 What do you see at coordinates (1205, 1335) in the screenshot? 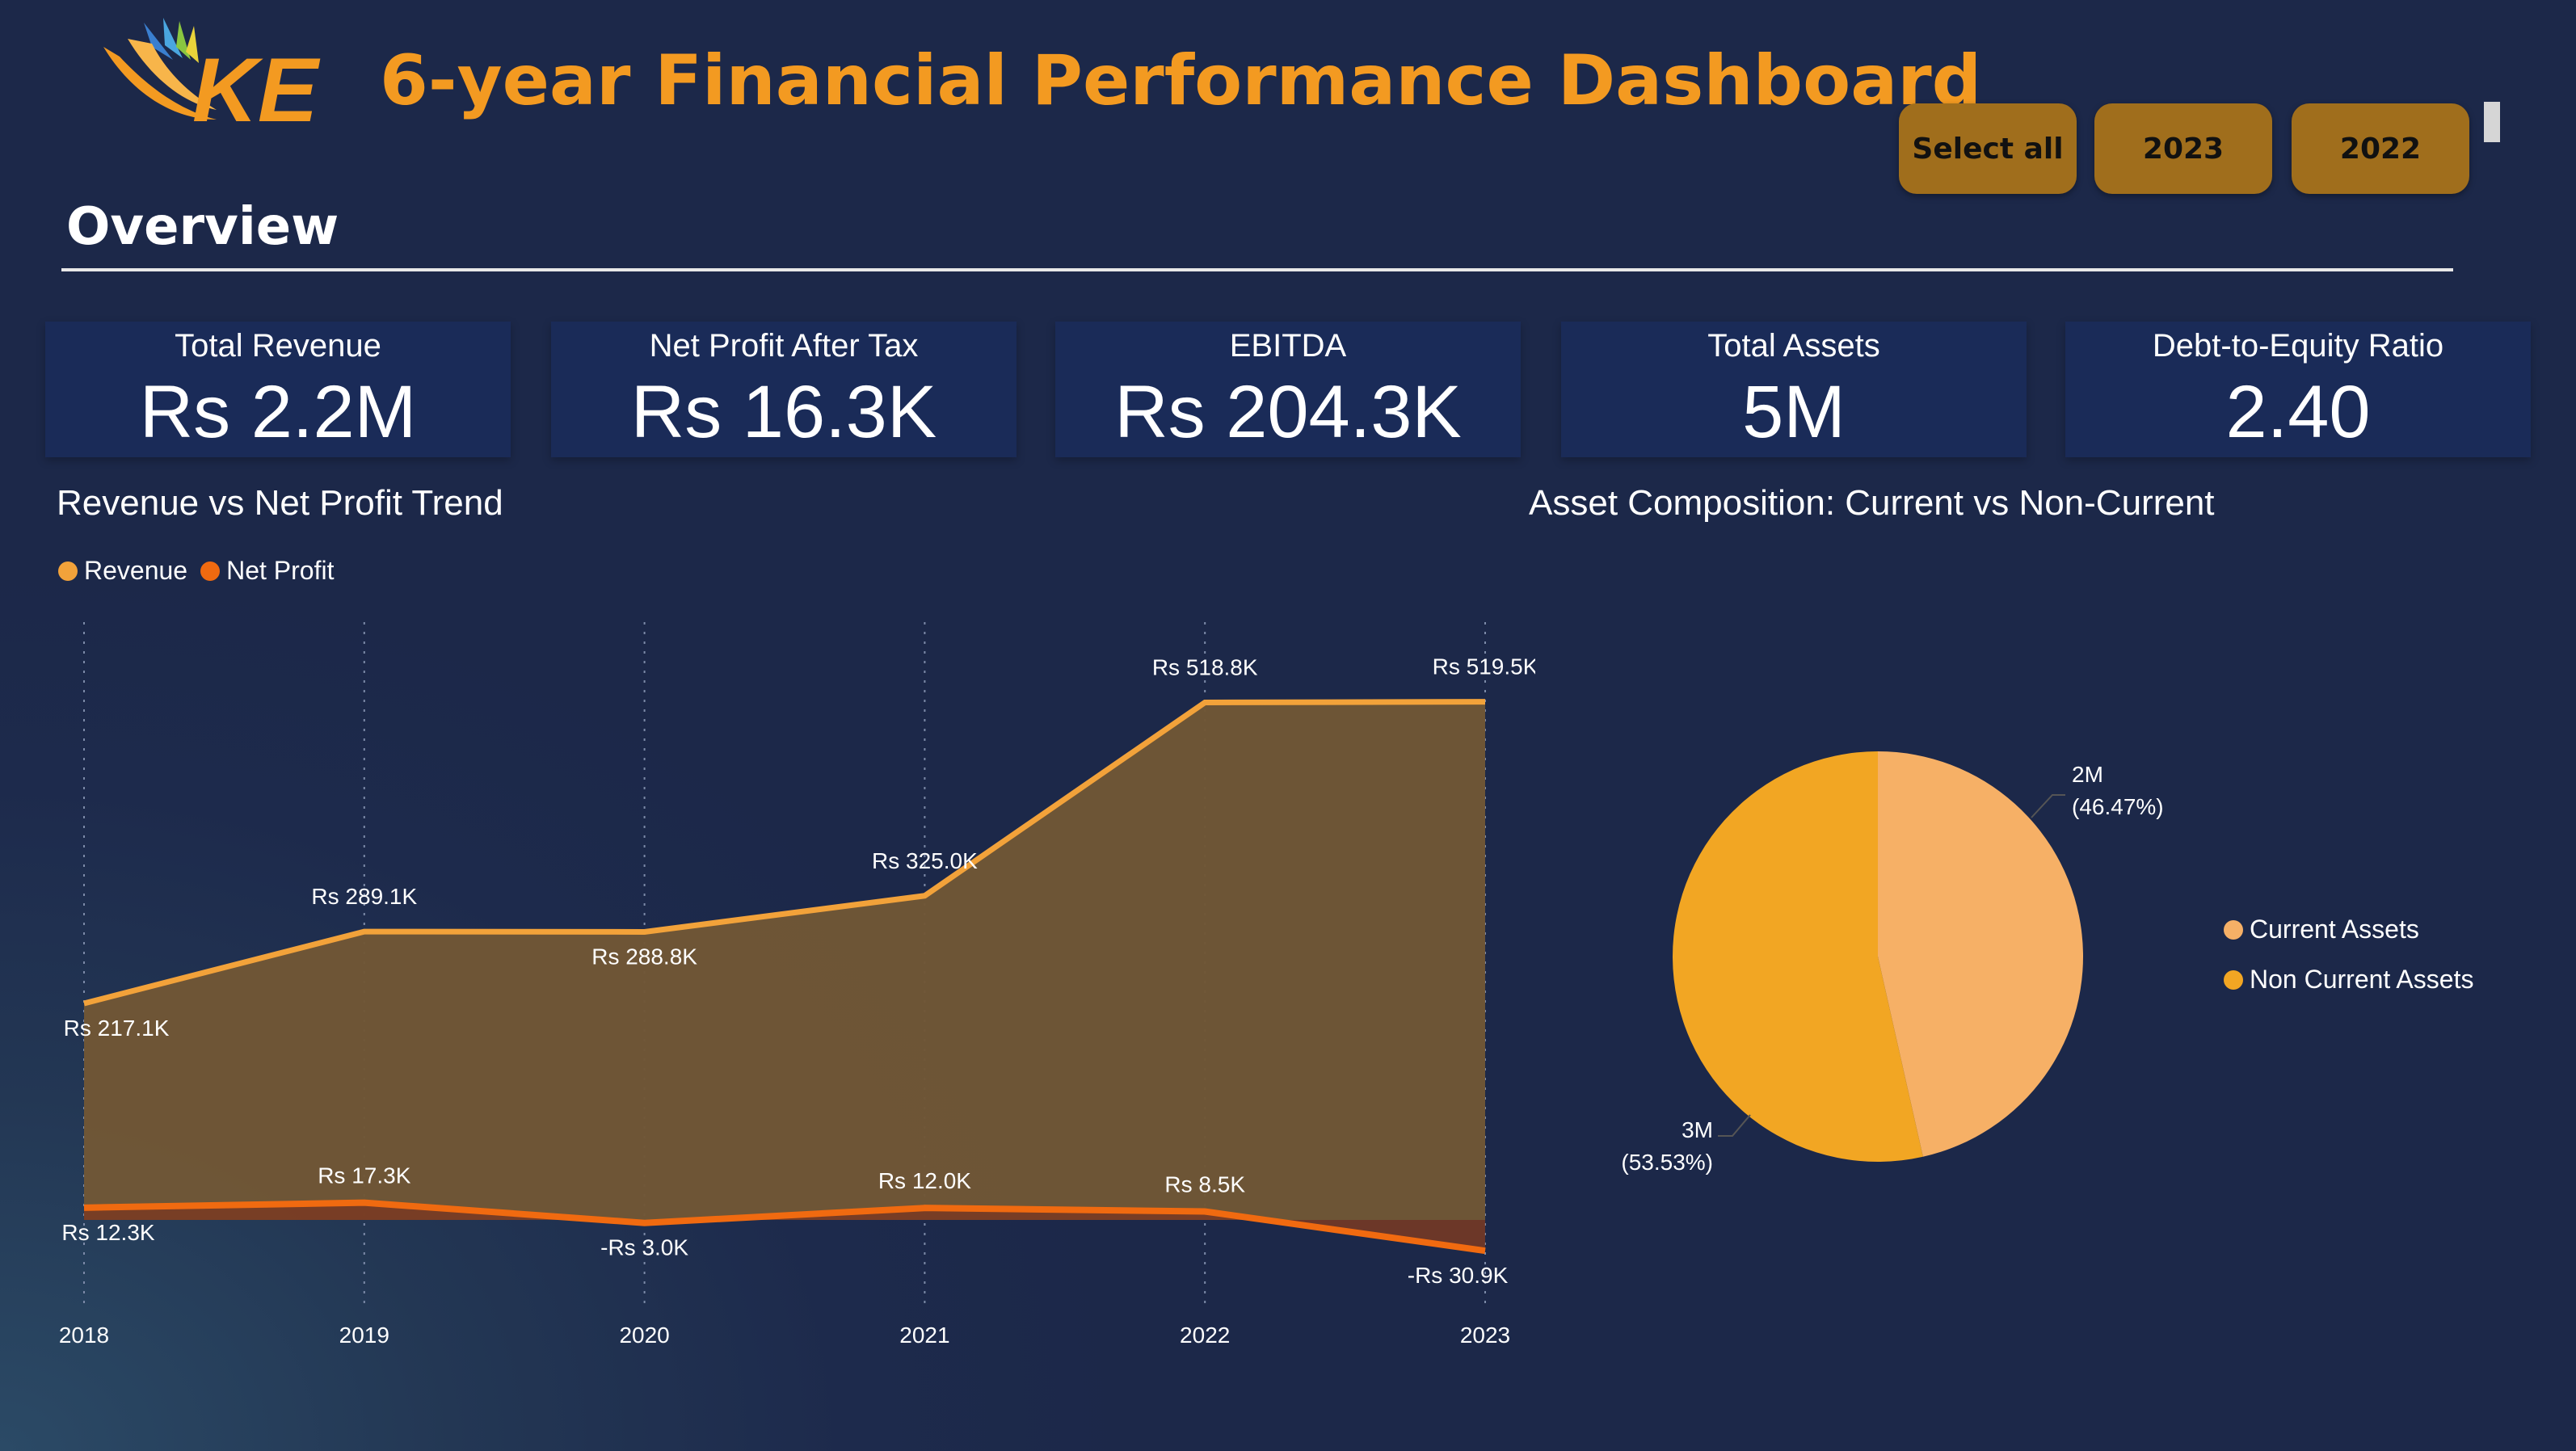
I see `x-tick-label: 2022` at bounding box center [1205, 1335].